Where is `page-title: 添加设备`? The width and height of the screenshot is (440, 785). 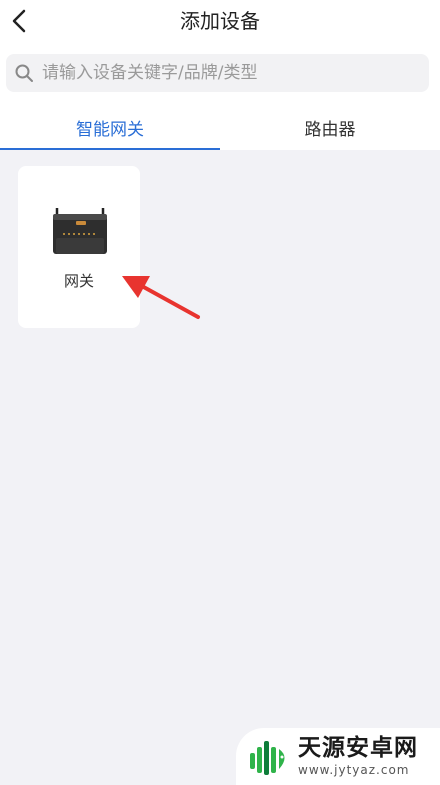
page-title: 添加设备 is located at coordinates (220, 21).